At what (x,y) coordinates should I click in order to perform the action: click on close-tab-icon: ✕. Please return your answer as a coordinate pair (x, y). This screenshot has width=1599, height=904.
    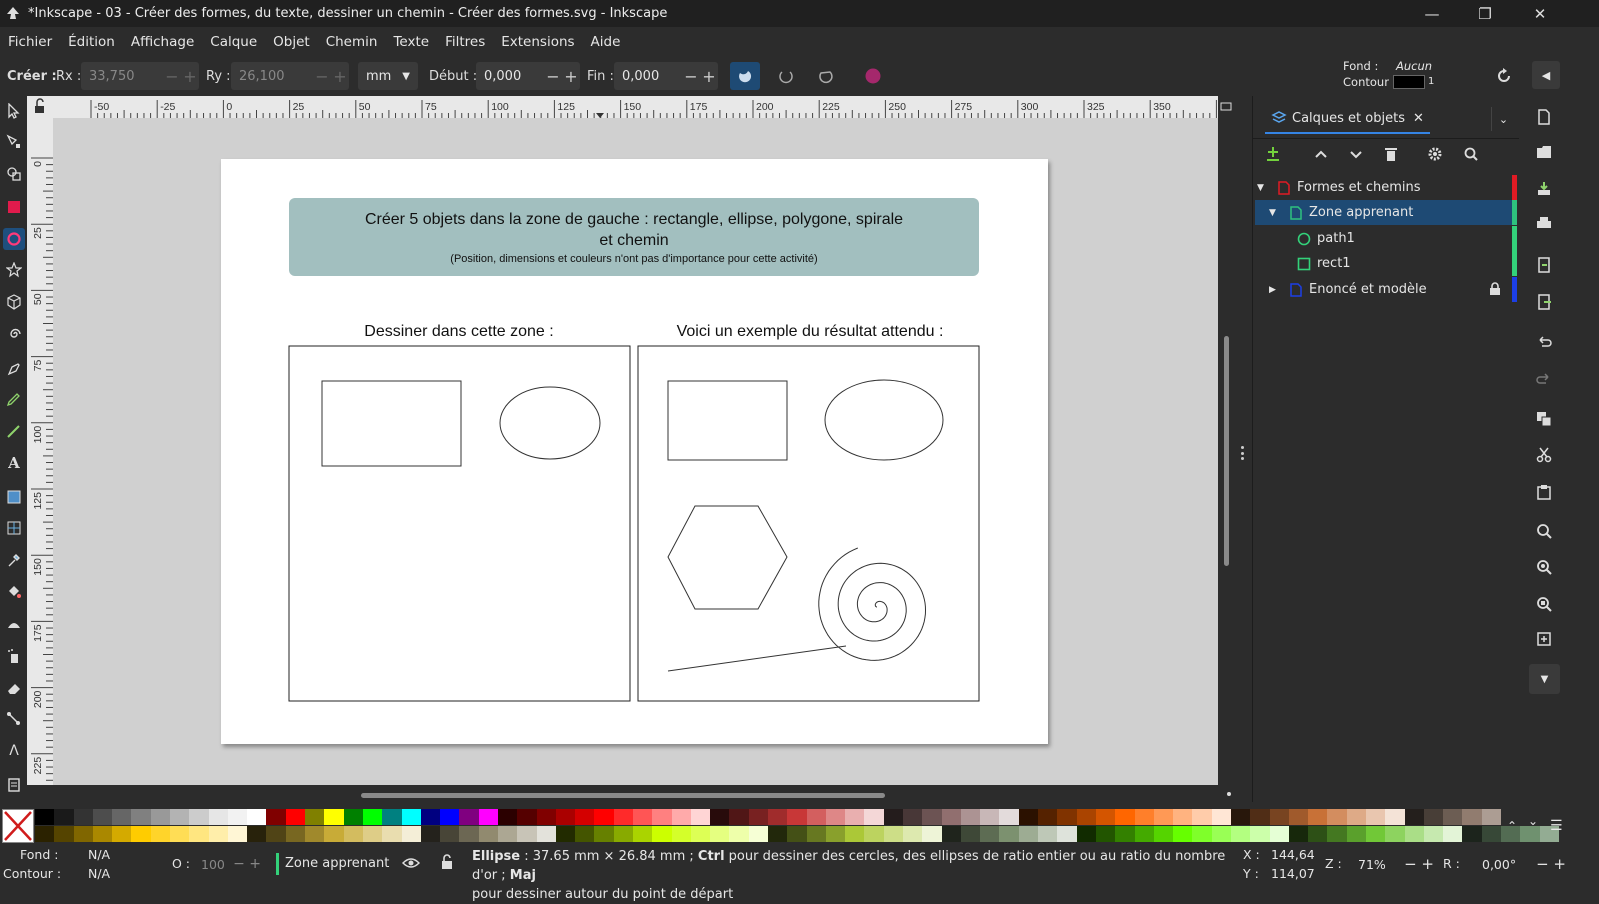
    Looking at the image, I should click on (1418, 118).